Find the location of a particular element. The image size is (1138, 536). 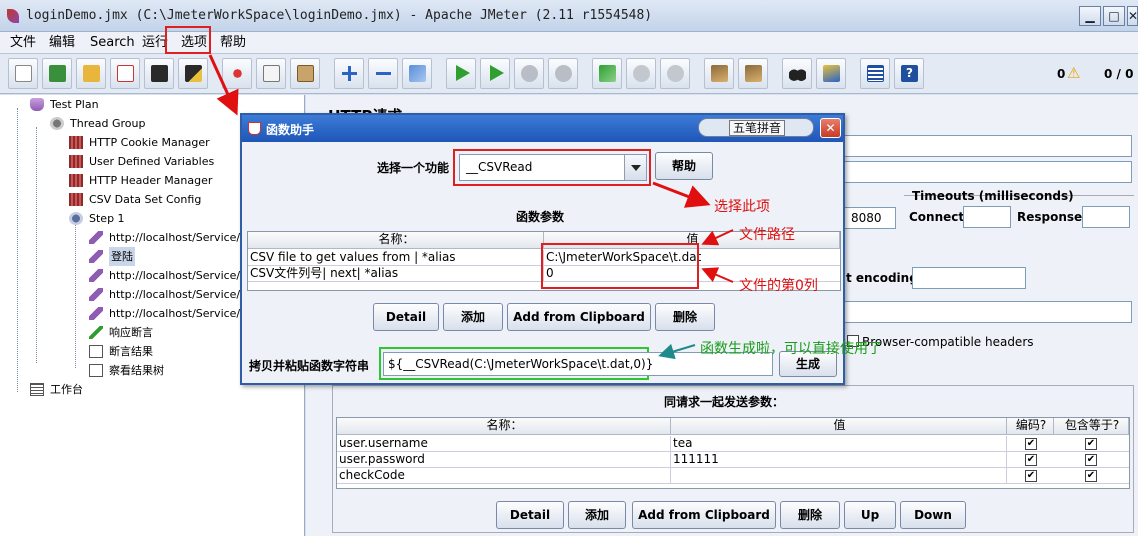

path-field is located at coordinates (987, 312).